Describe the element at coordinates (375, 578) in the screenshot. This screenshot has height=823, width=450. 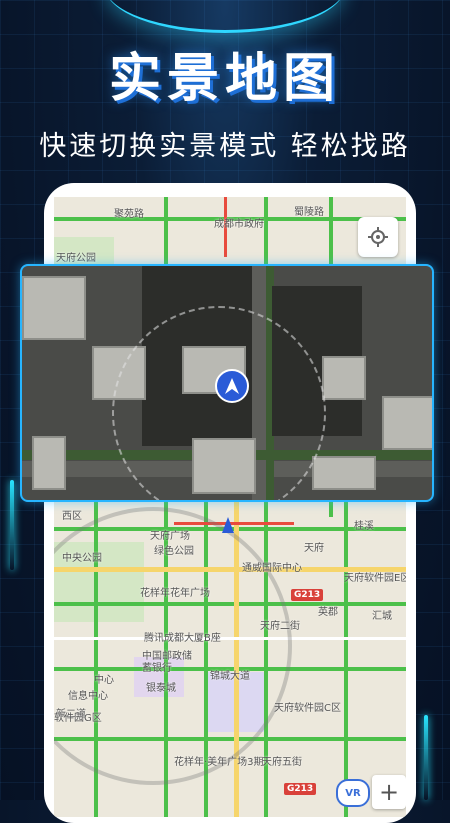
I see `map-label: 天府软件园E区` at that location.